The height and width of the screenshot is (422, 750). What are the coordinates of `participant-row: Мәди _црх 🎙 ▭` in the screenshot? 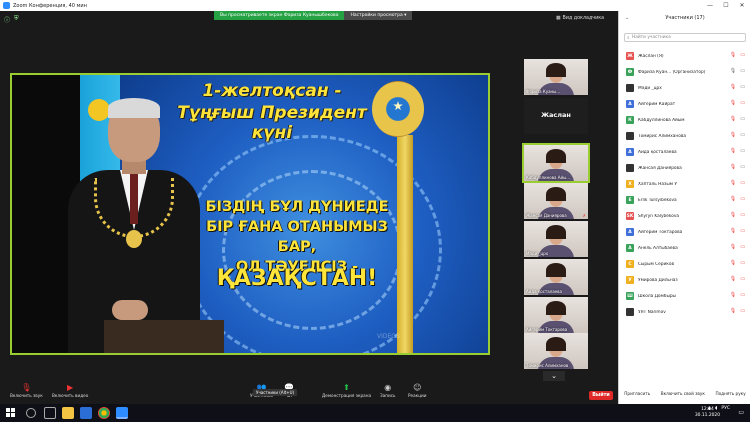 It's located at (684, 88).